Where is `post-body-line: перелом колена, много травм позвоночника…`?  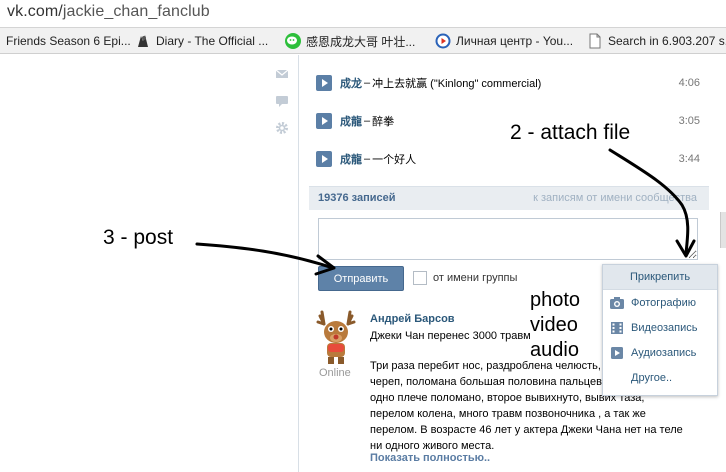 post-body-line: перелом колена, много травм позвоночника… is located at coordinates (508, 414).